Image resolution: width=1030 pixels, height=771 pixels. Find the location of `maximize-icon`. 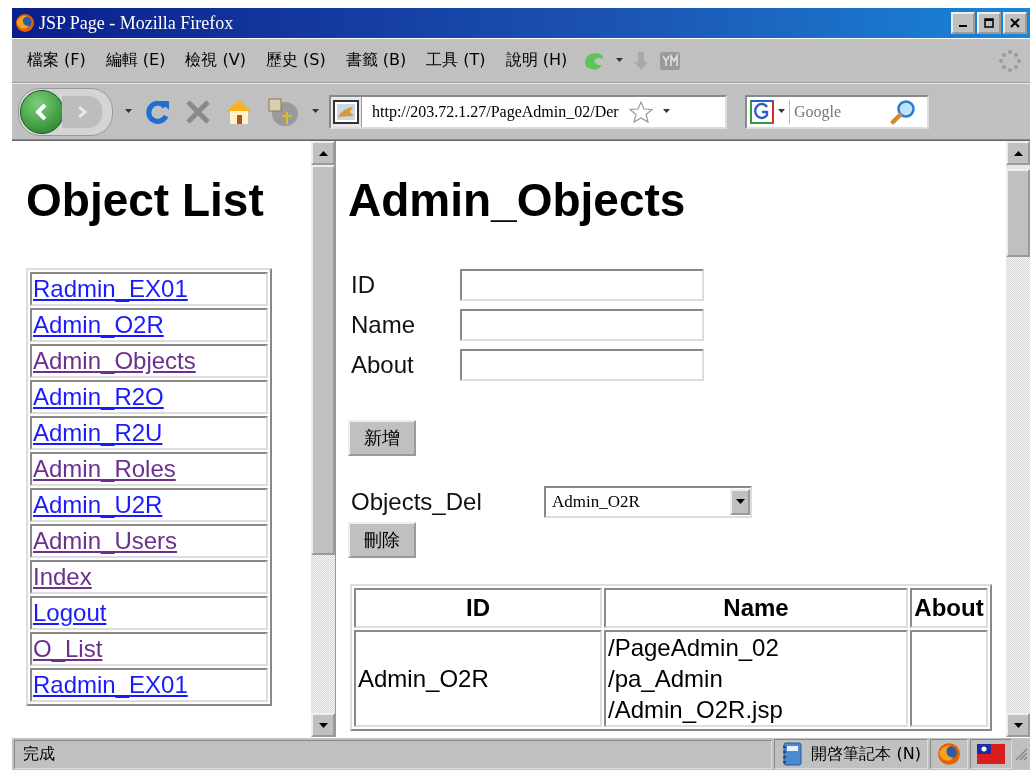

maximize-icon is located at coordinates (989, 23).